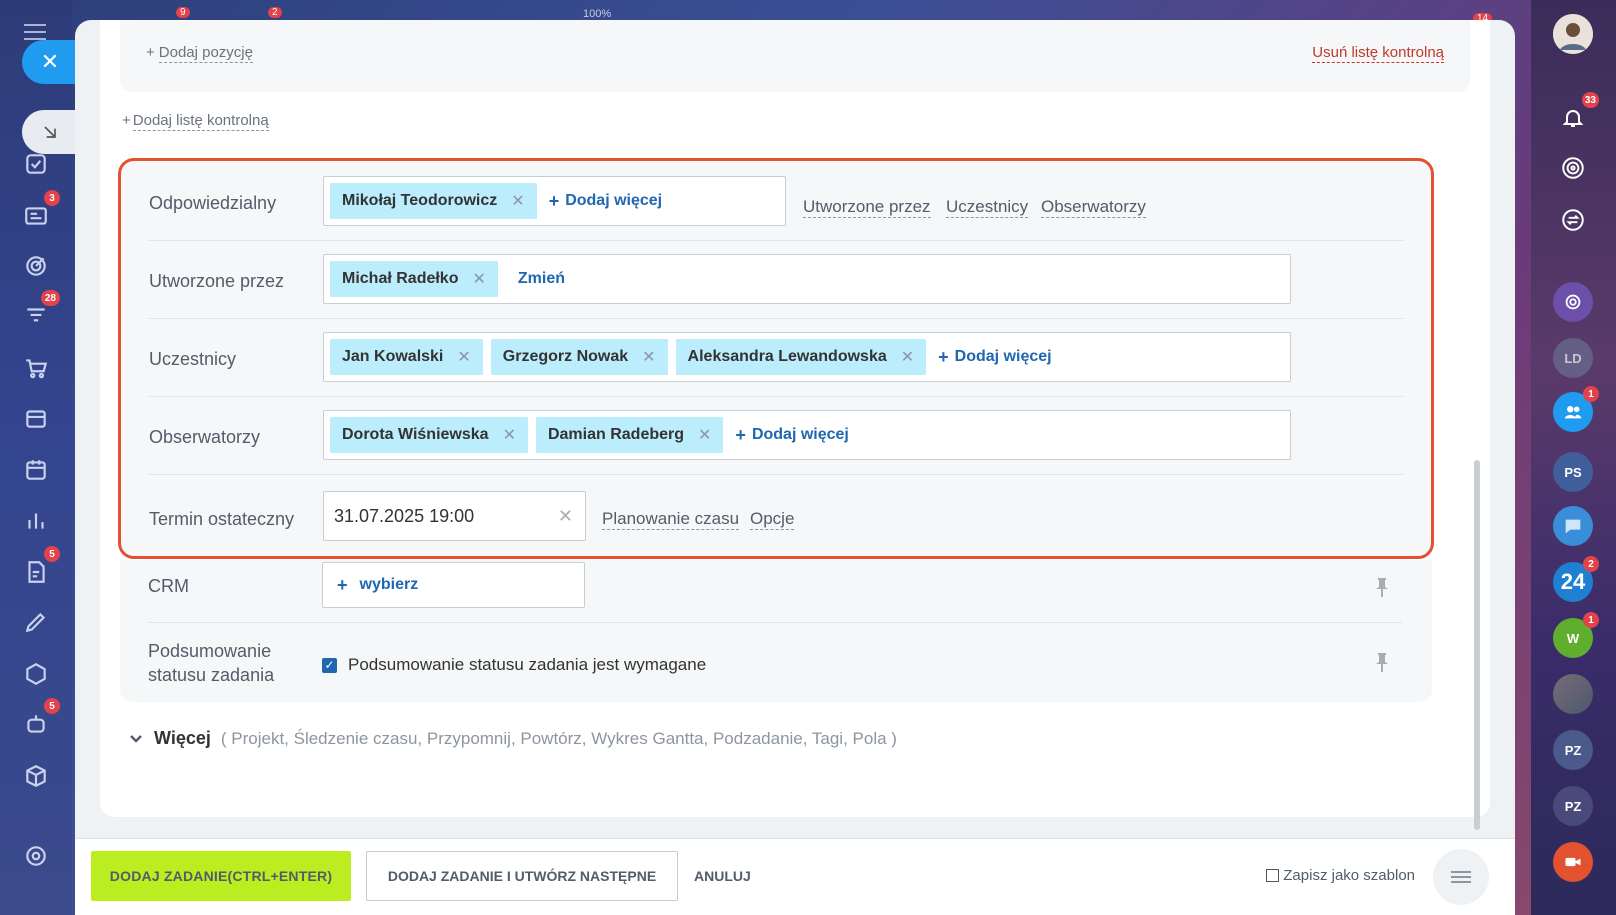 This screenshot has height=915, width=1616. What do you see at coordinates (406, 357) in the screenshot?
I see `participant-chip: Jan Kowalski ✕` at bounding box center [406, 357].